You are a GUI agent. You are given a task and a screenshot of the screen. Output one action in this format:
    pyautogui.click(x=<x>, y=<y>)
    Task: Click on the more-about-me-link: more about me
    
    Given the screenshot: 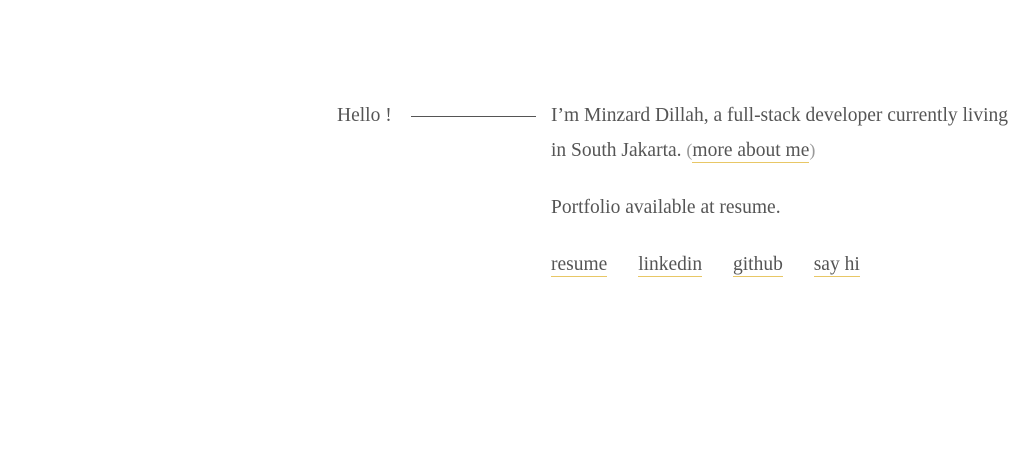 What is the action you would take?
    pyautogui.click(x=751, y=151)
    